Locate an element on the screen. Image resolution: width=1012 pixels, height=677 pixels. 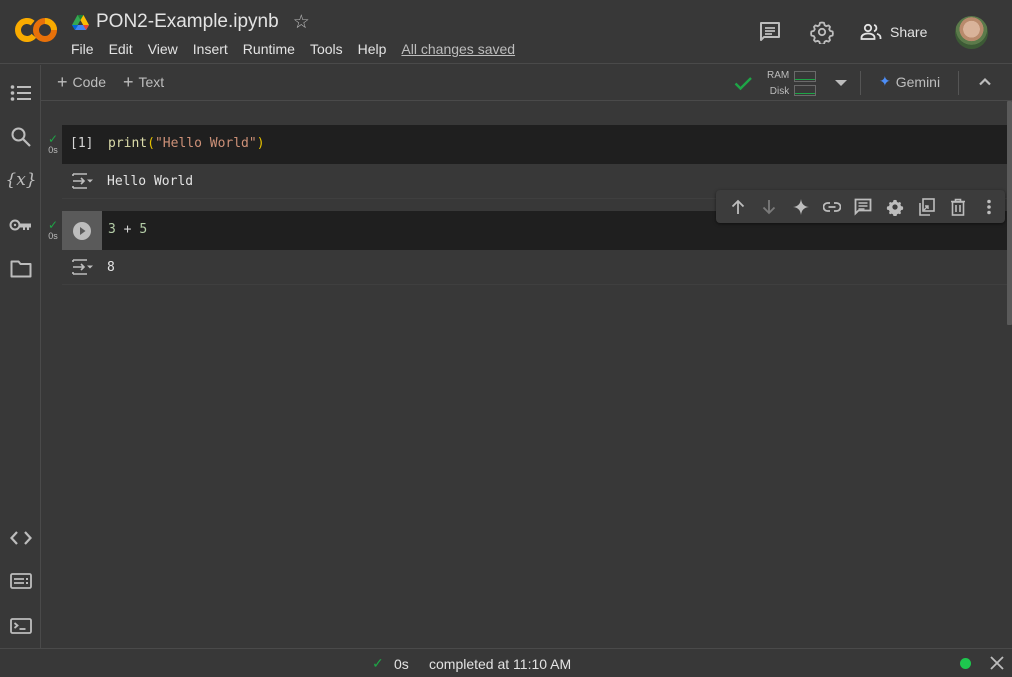
colab-logo is located at coordinates (36, 30).